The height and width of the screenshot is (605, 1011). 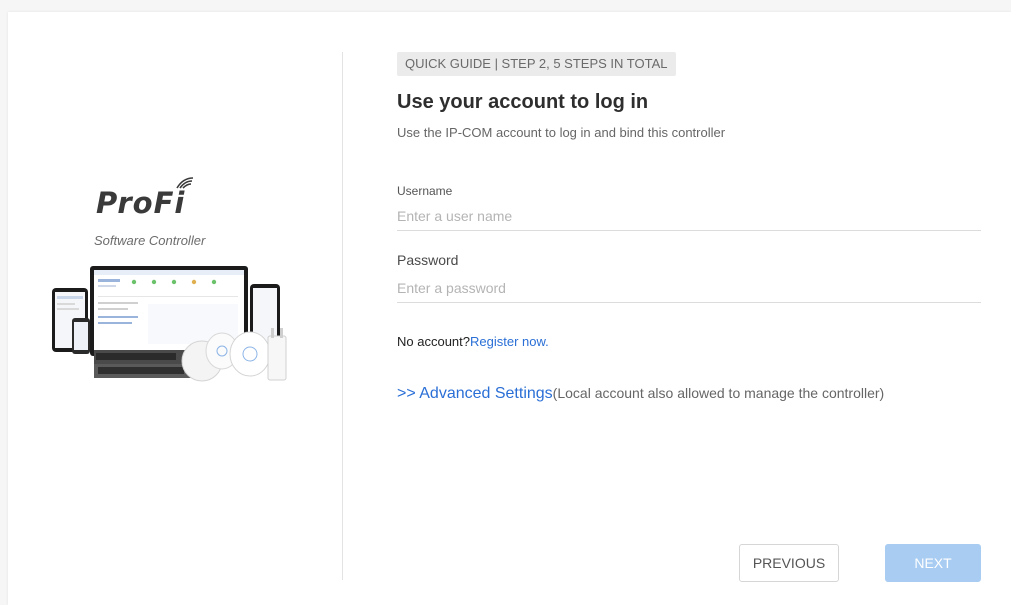 What do you see at coordinates (185, 183) in the screenshot?
I see `wifi-wave-icon` at bounding box center [185, 183].